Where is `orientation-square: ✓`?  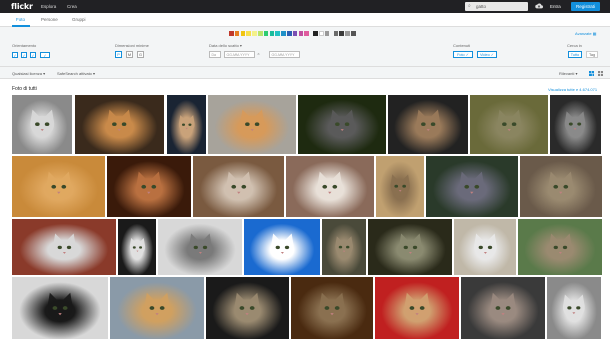 orientation-square: ✓ is located at coordinates (33, 55).